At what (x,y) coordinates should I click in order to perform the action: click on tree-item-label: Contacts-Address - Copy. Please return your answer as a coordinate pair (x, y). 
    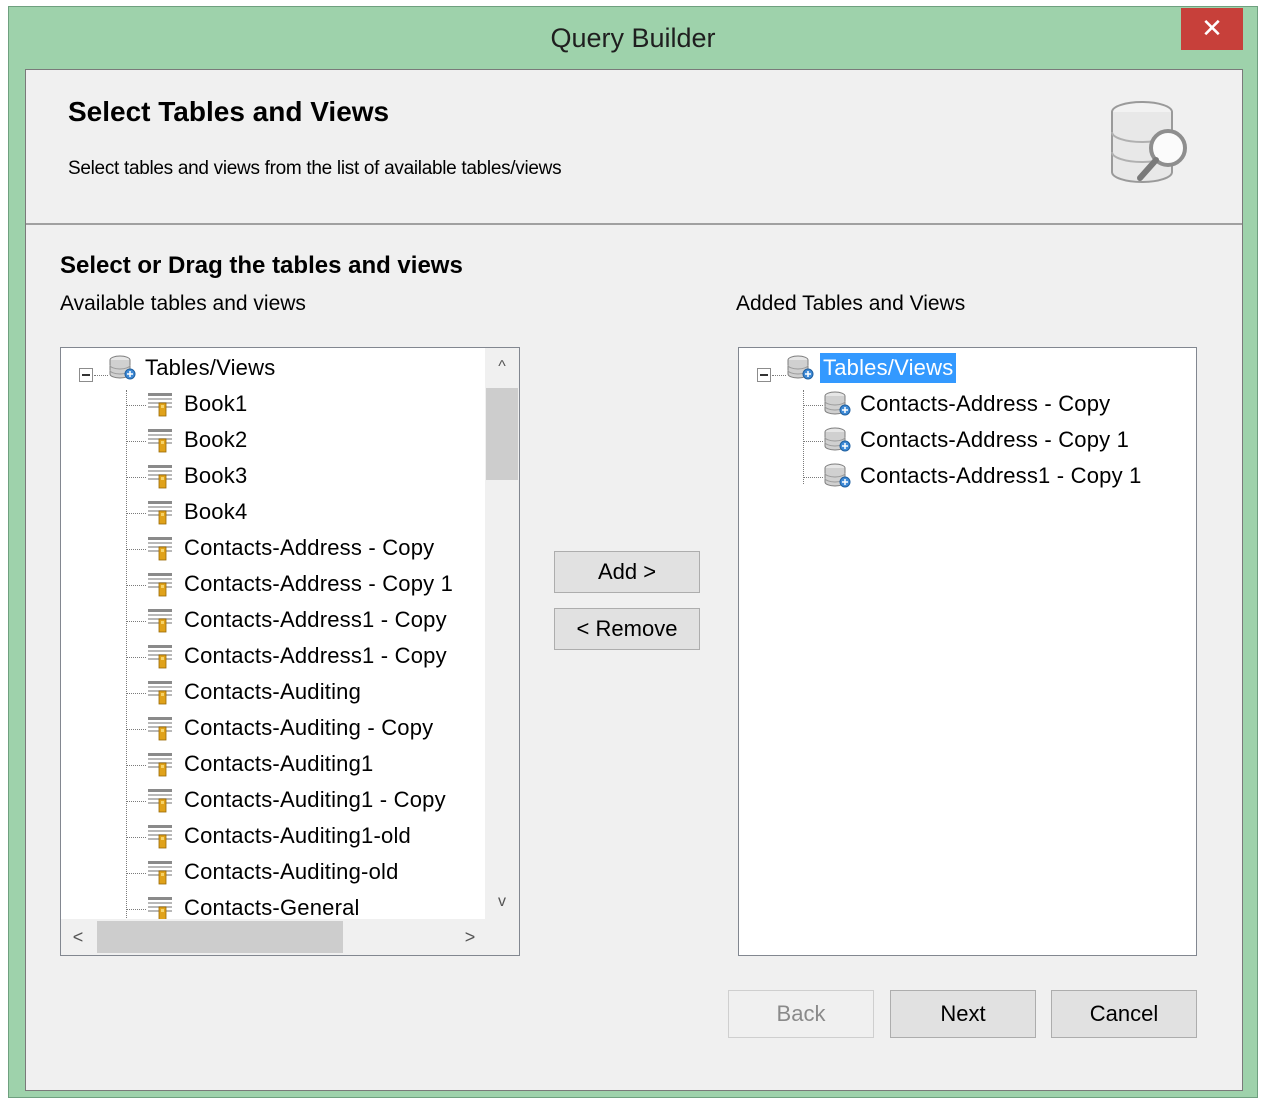
    Looking at the image, I should click on (309, 547).